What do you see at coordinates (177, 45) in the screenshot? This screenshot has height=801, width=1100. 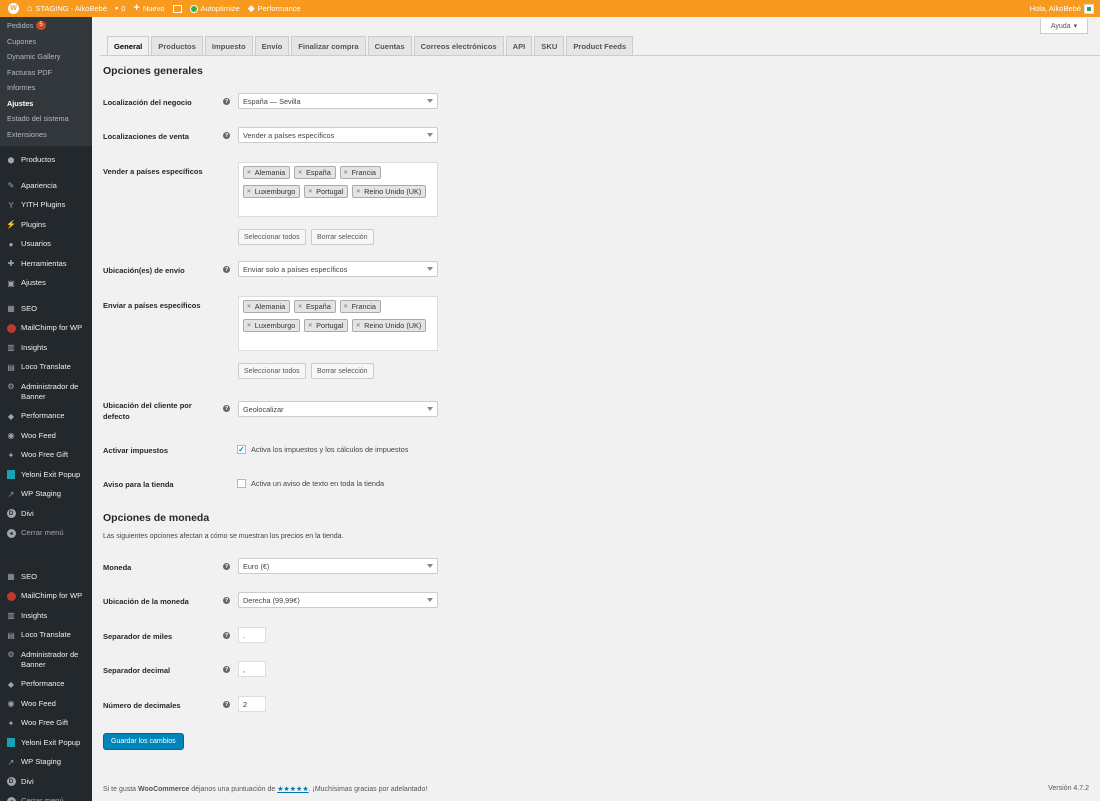 I see `tab-productos: Productos` at bounding box center [177, 45].